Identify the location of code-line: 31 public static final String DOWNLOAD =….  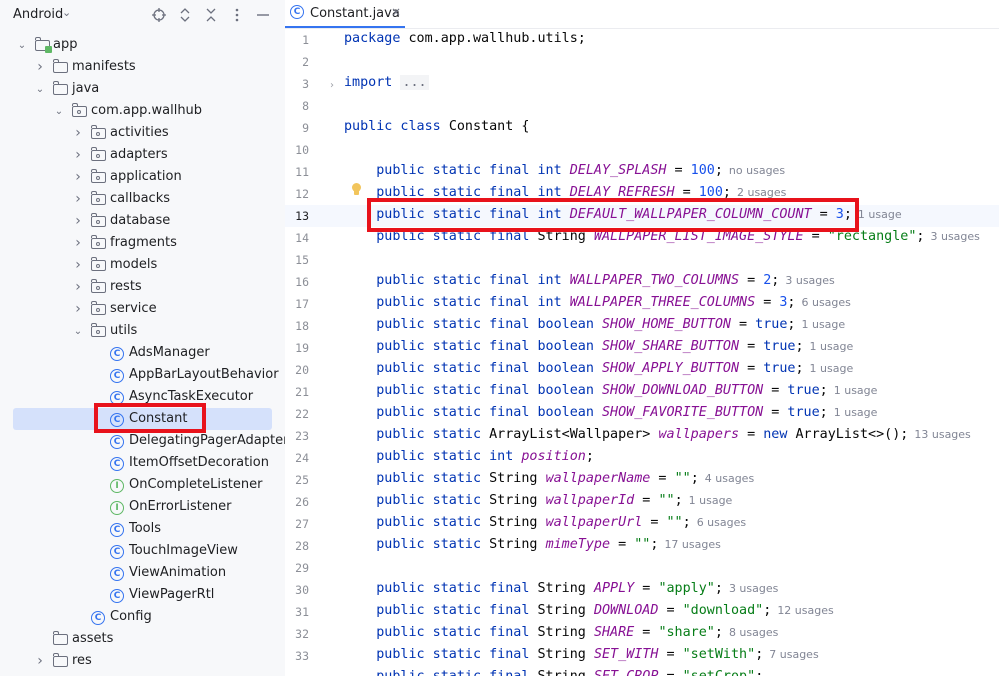
(642, 612).